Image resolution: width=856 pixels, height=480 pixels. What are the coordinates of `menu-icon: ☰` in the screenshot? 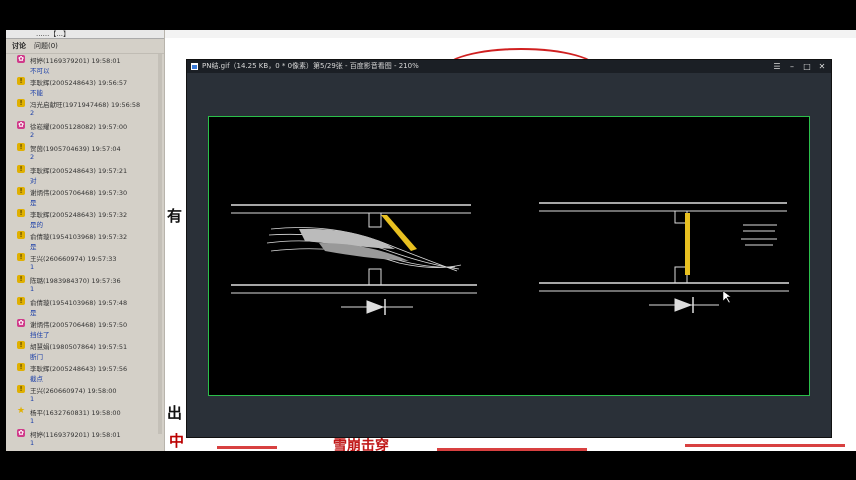 It's located at (777, 66).